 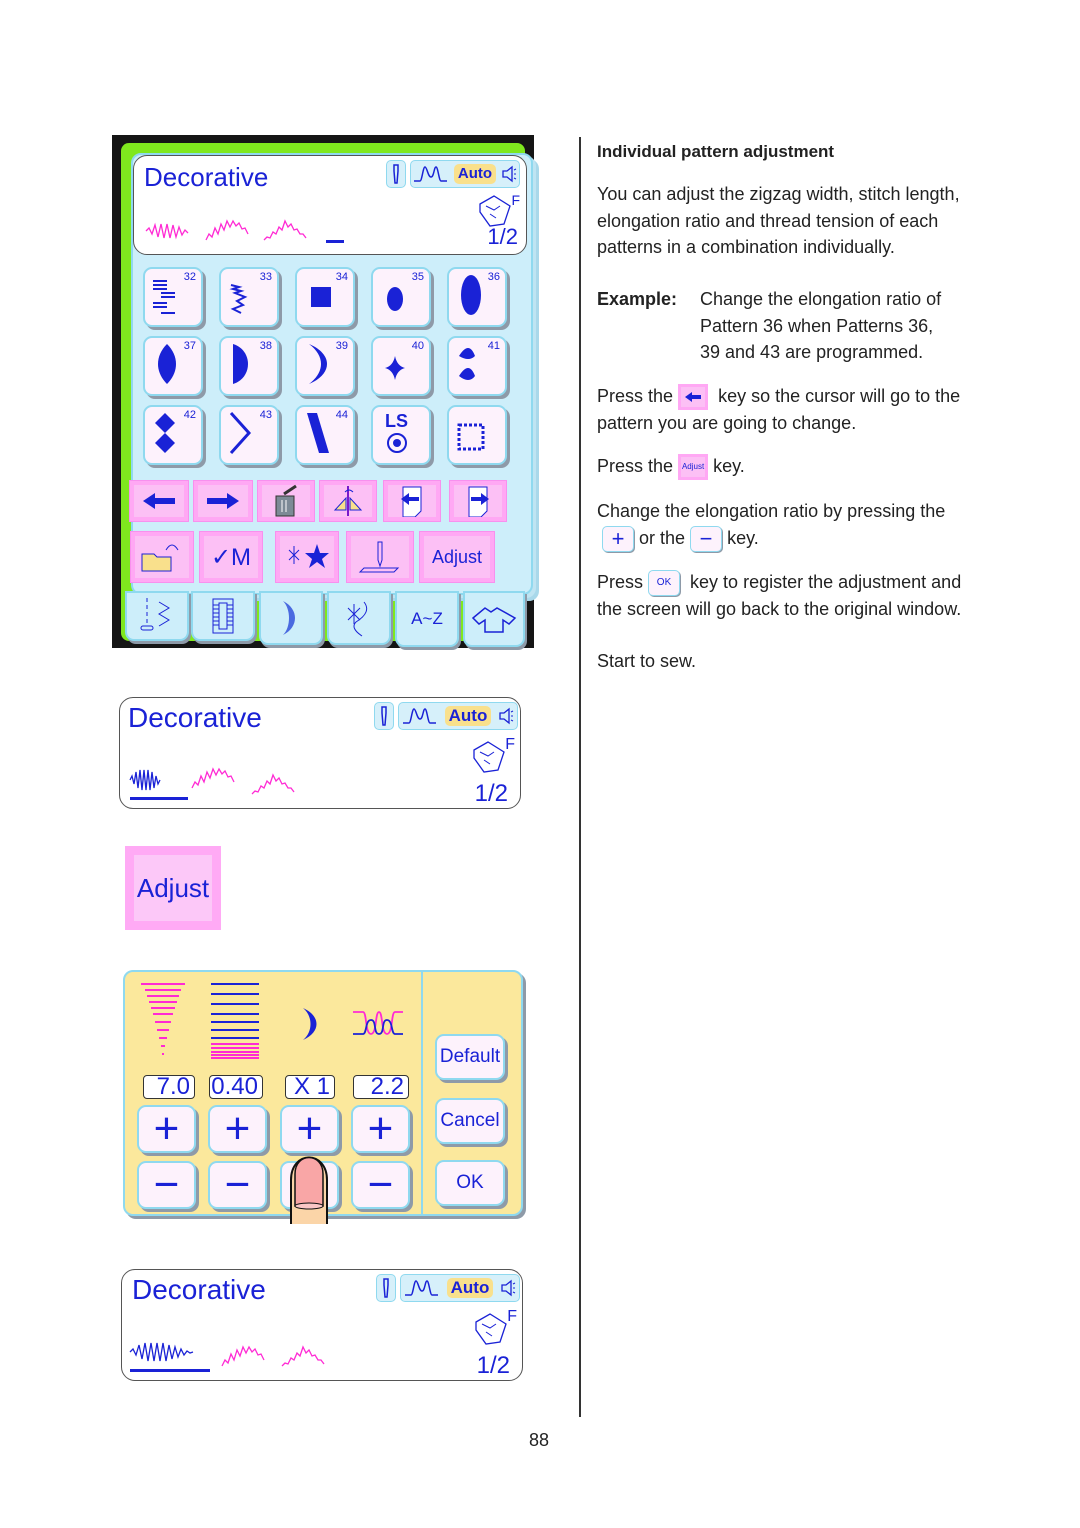 I want to click on adjust-key-label: Adjust, so click(x=173, y=887).